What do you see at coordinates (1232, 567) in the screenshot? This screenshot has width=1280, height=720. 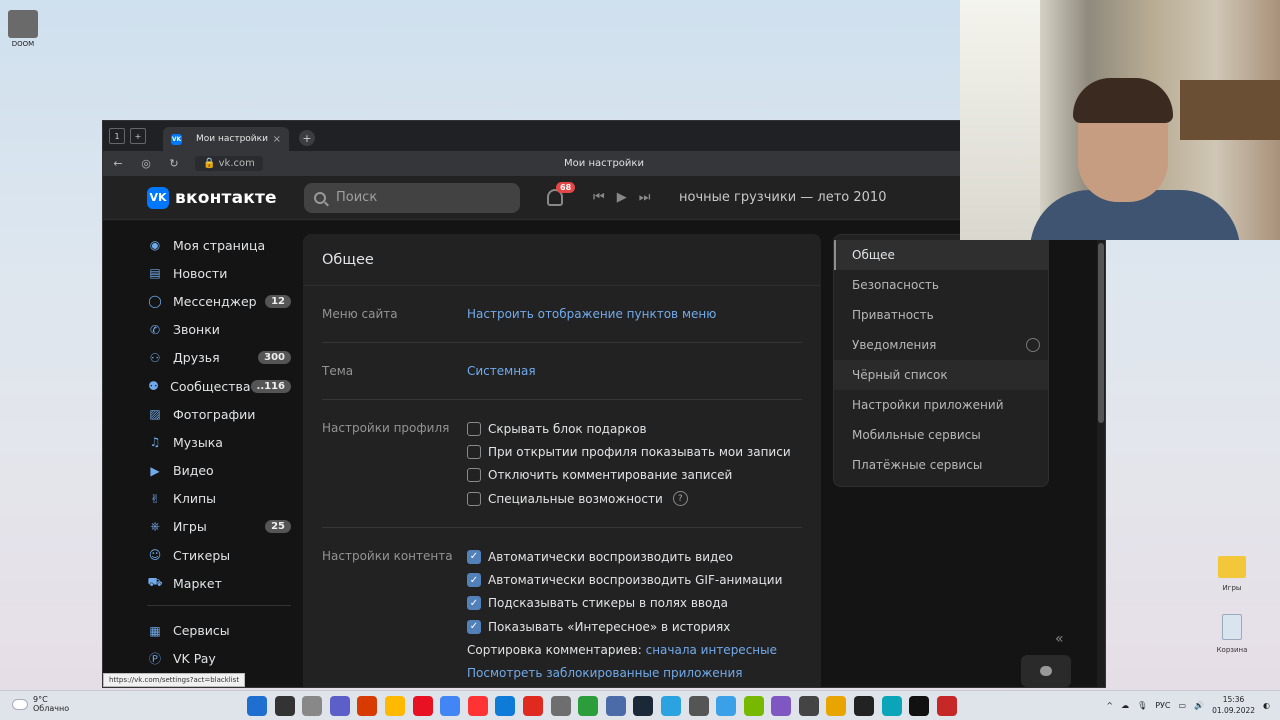 I see `folder-icon` at bounding box center [1232, 567].